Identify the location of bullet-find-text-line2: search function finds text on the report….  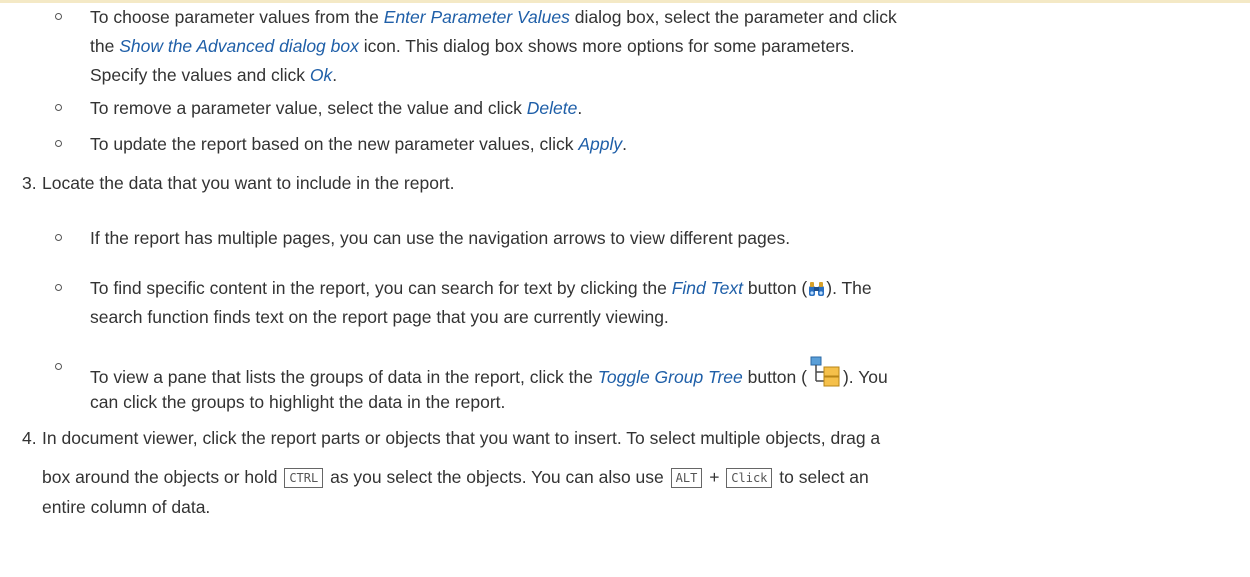
(379, 317).